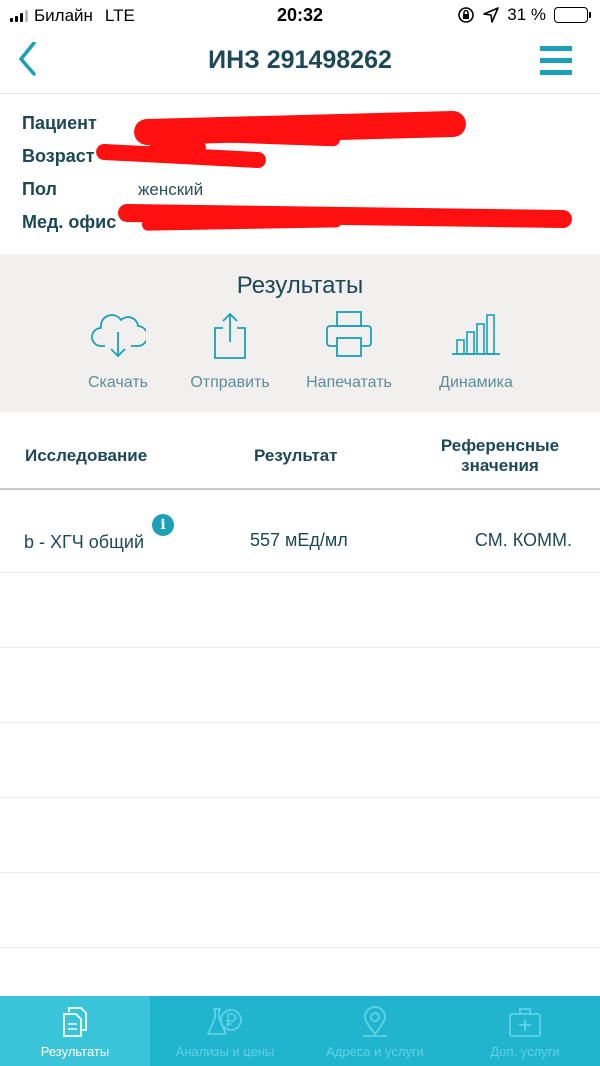  Describe the element at coordinates (300, 60) in the screenshot. I see `page-title: ИНЗ 291498262` at that location.